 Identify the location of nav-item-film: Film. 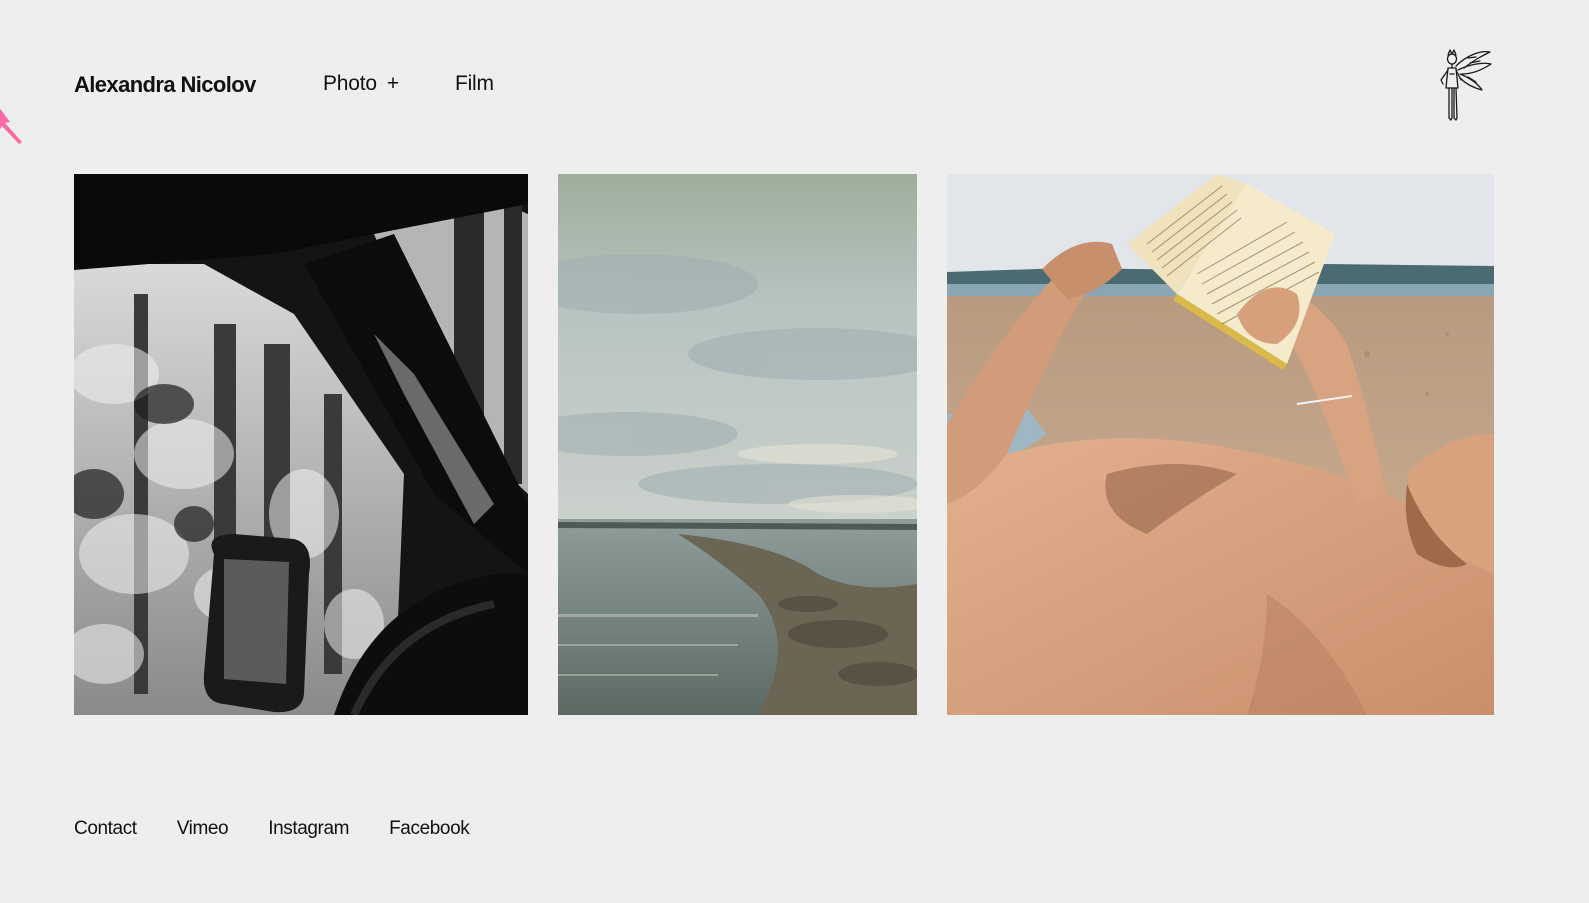
(474, 84).